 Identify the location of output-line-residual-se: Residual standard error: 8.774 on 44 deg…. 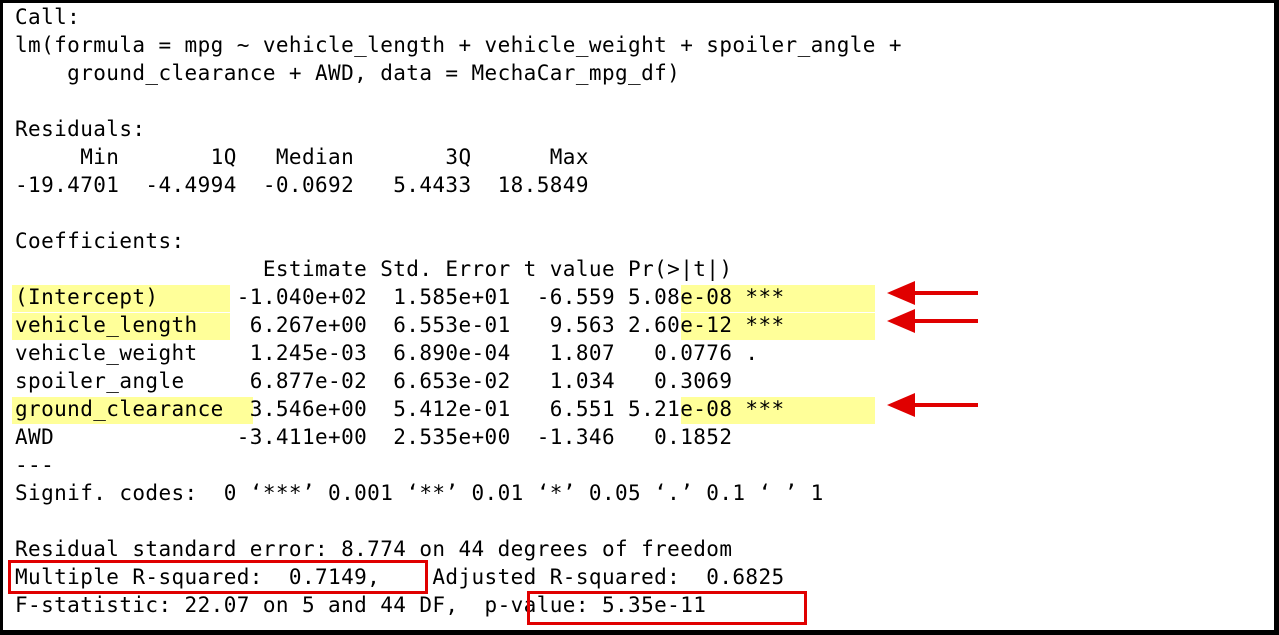
(374, 549).